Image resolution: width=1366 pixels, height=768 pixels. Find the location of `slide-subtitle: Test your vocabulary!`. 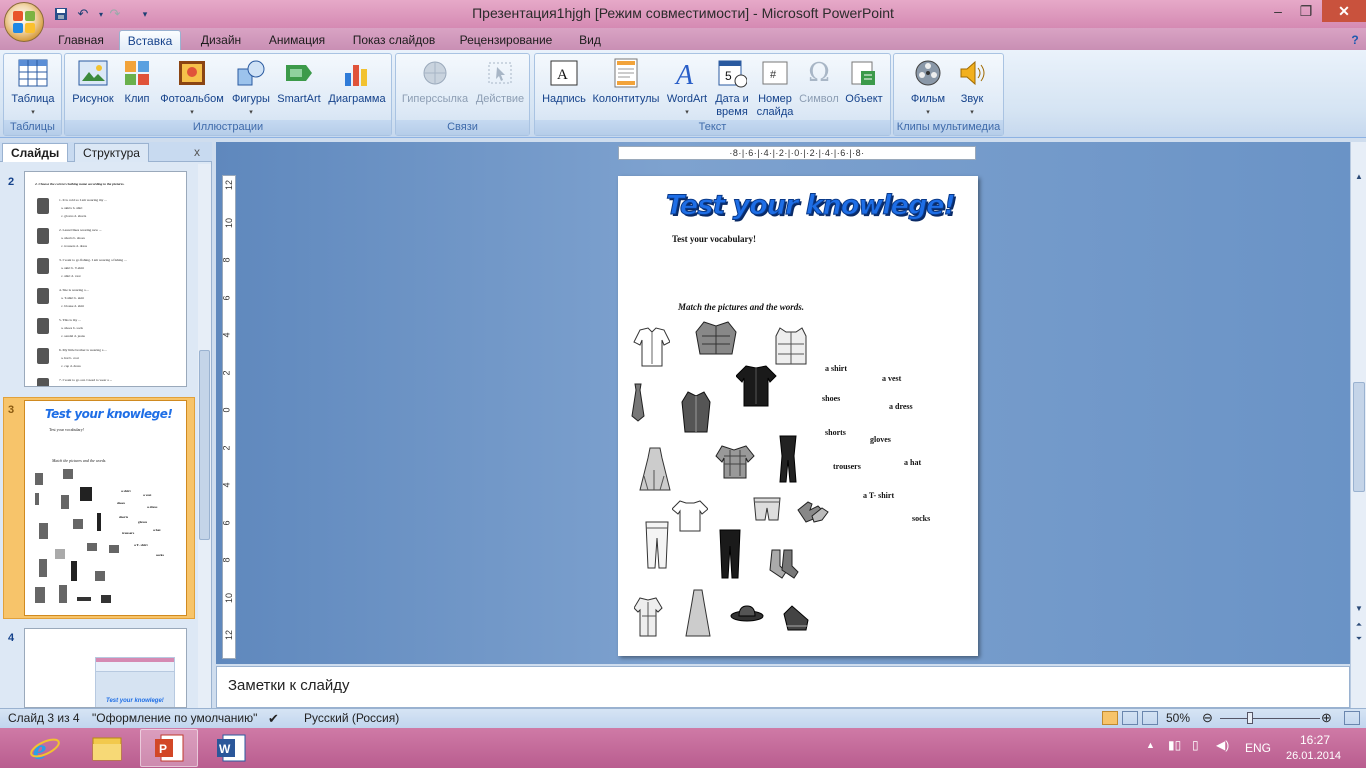

slide-subtitle: Test your vocabulary! is located at coordinates (714, 239).